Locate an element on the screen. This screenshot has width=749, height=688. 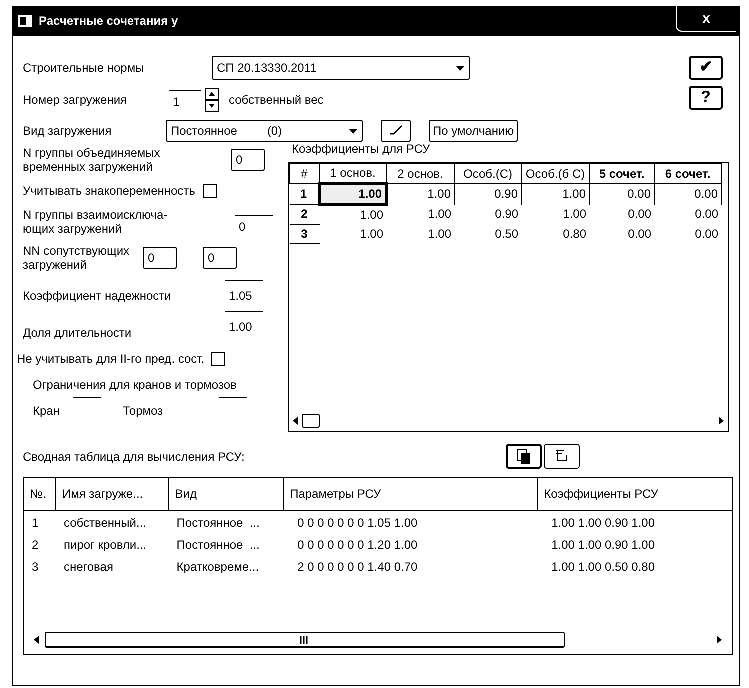
dropdown: Постоянное (0) is located at coordinates (264, 131).